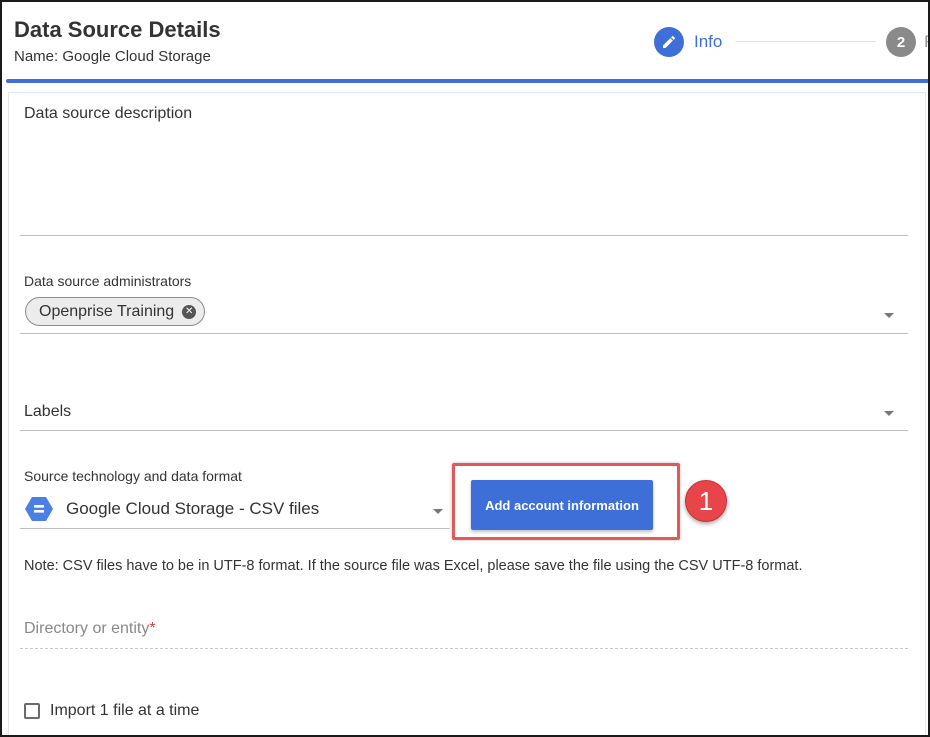 The width and height of the screenshot is (930, 737). Describe the element at coordinates (192, 509) in the screenshot. I see `source-technology-select: Google Cloud Storage - CSV files` at that location.